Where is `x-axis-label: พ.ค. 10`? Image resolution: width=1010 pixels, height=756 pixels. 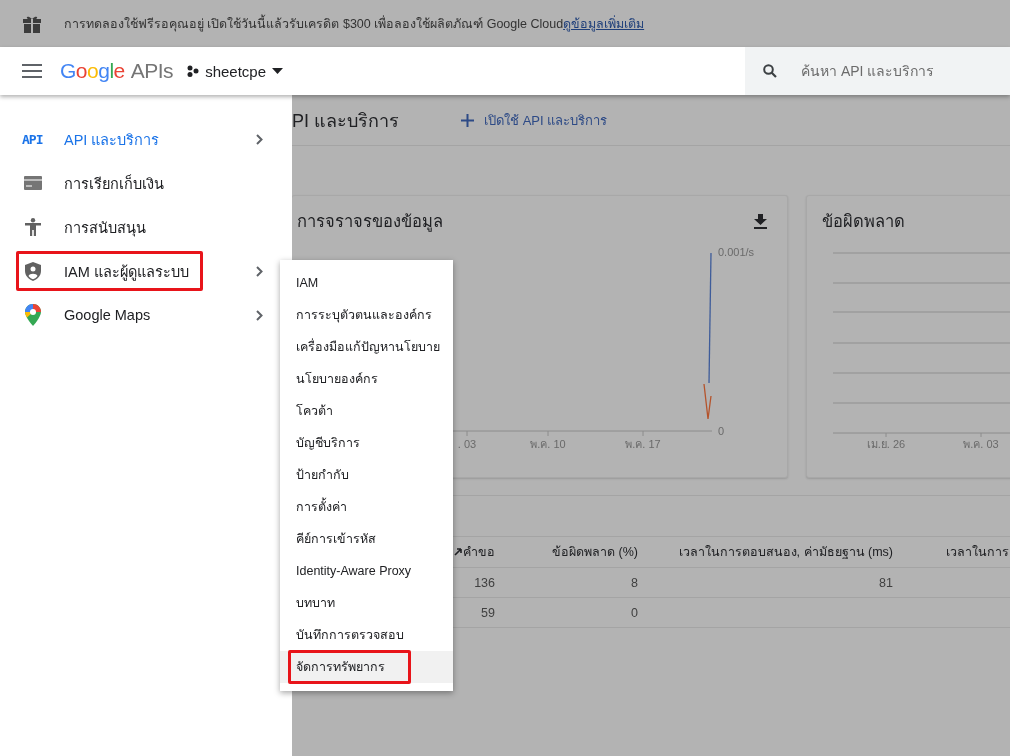
x-axis-label: พ.ค. 10 is located at coordinates (548, 444).